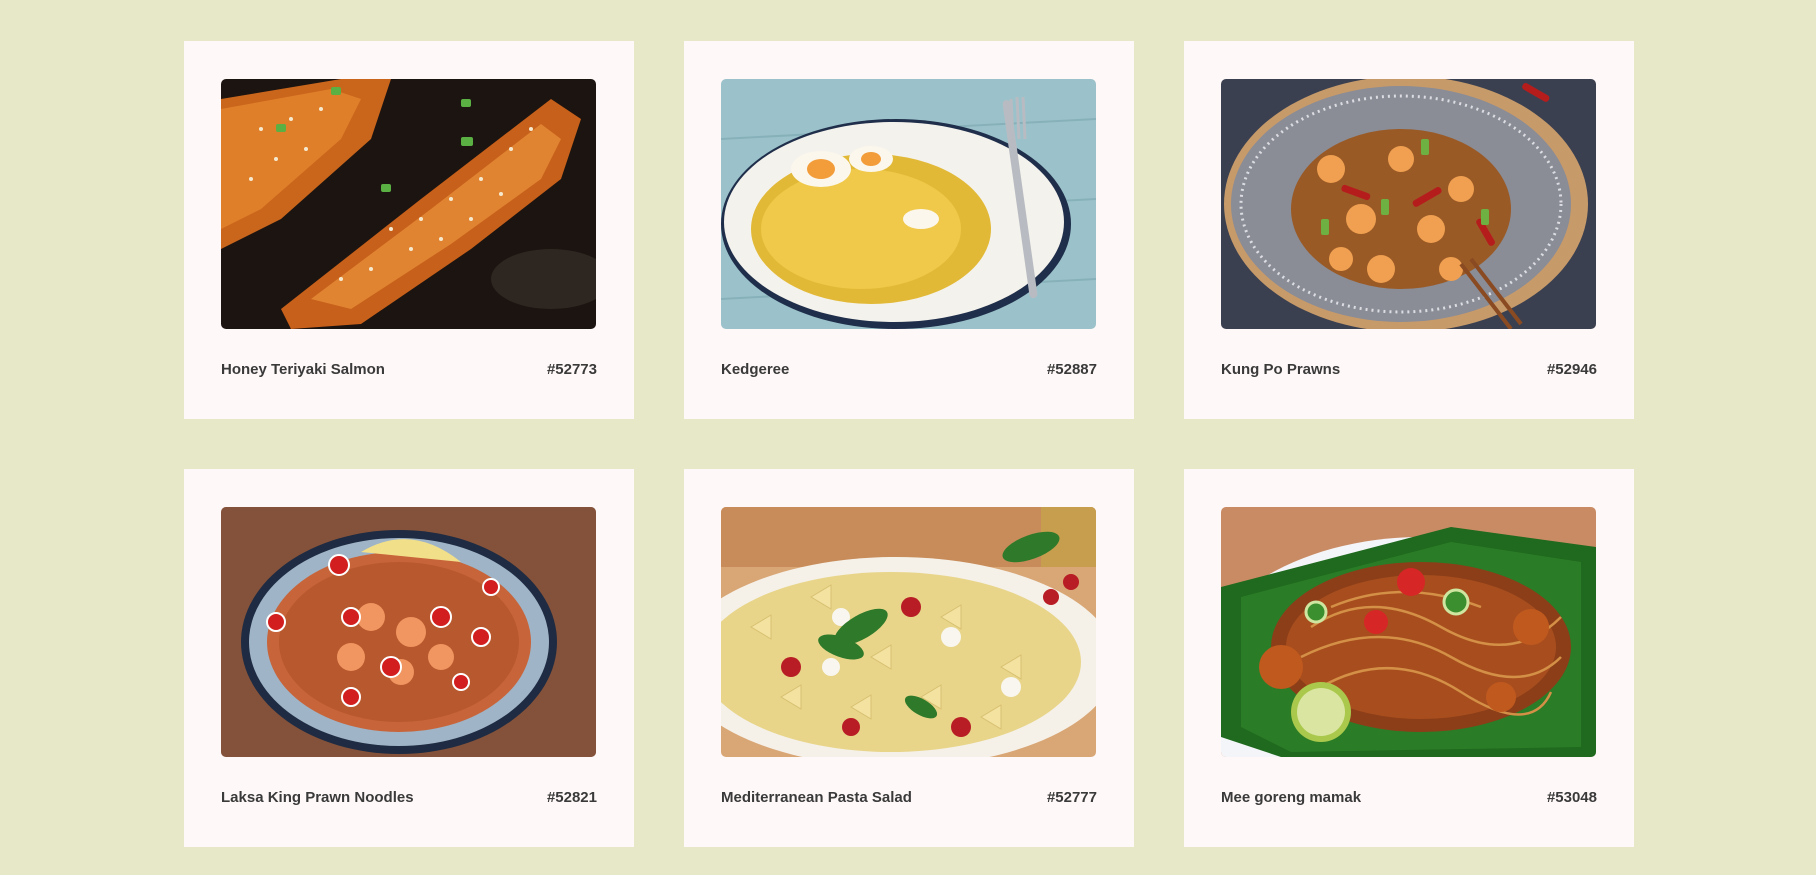  What do you see at coordinates (1408, 632) in the screenshot?
I see `mee-goreng-photo` at bounding box center [1408, 632].